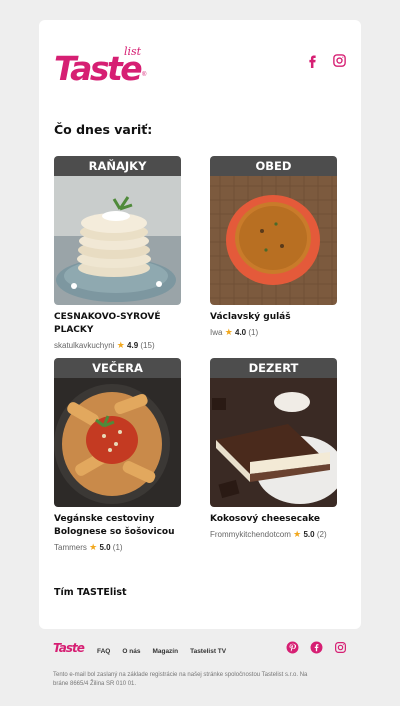 Image resolution: width=400 pixels, height=706 pixels. Describe the element at coordinates (273, 368) in the screenshot. I see `category-badge: DEZERT` at that location.